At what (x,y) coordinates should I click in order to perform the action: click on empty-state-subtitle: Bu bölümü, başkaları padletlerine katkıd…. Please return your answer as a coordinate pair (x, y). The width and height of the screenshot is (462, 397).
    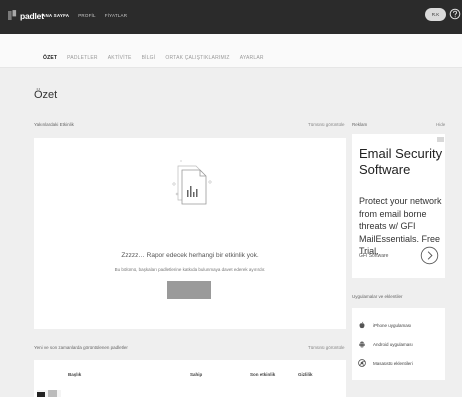
    Looking at the image, I should click on (190, 269).